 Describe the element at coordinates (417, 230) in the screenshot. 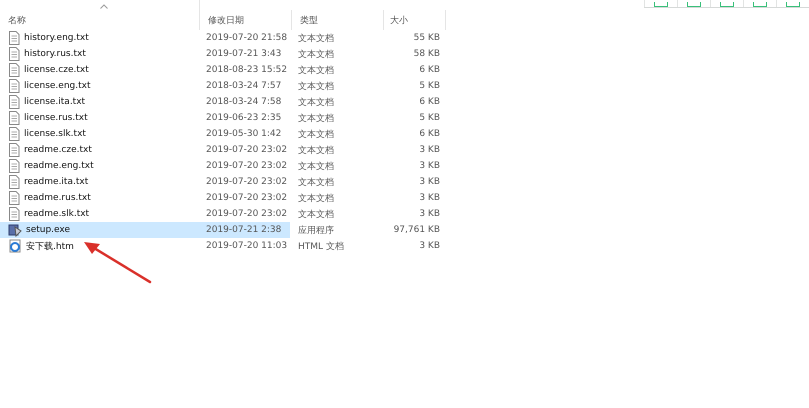

I see `file-size: 97,761 KB` at that location.